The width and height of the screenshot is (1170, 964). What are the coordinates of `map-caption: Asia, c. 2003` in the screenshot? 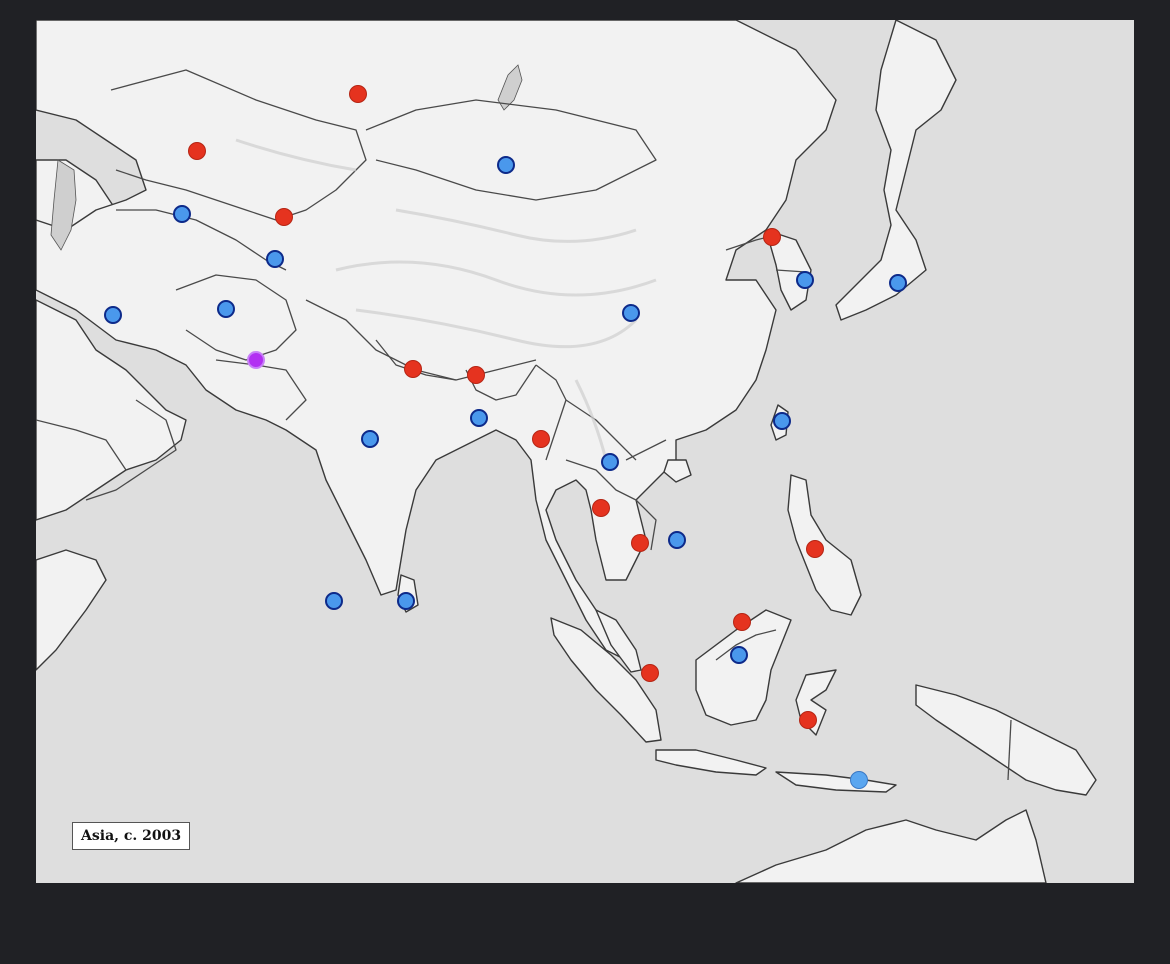 It's located at (131, 836).